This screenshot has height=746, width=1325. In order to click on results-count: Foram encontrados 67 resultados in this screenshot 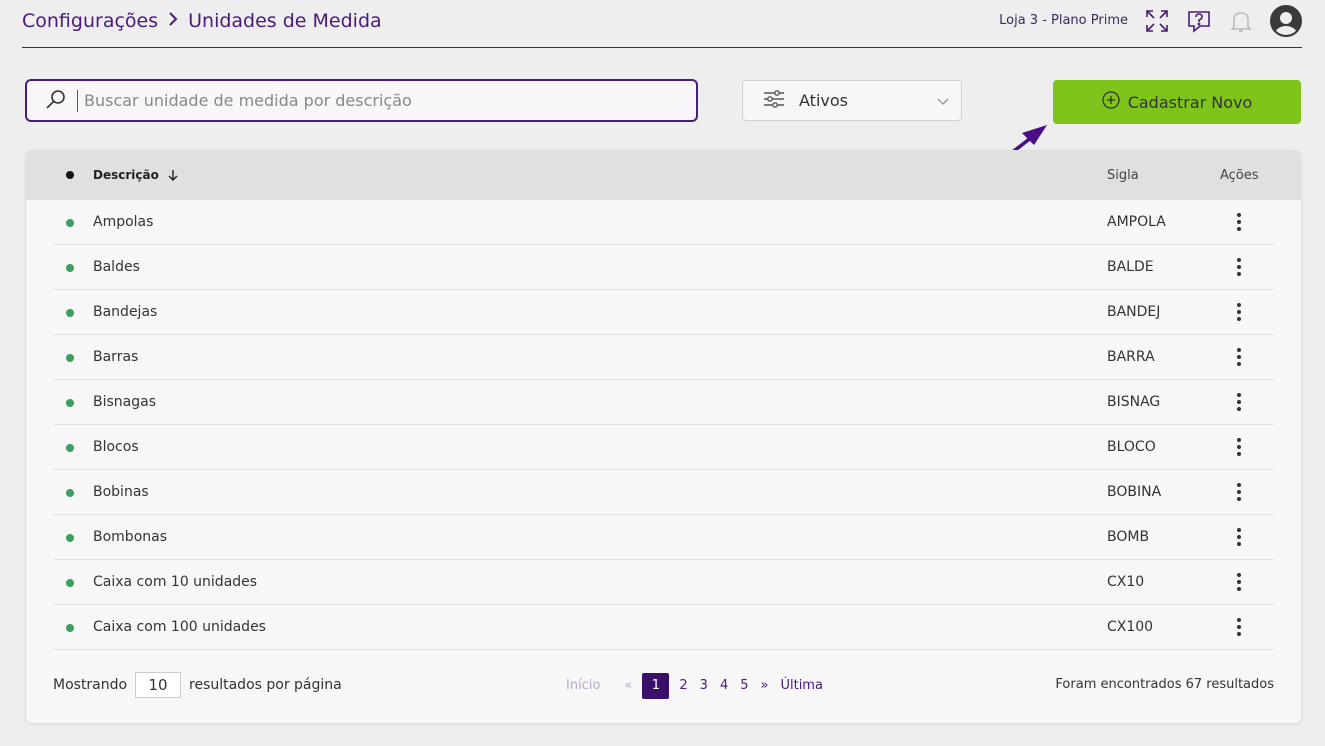, I will do `click(1164, 684)`.